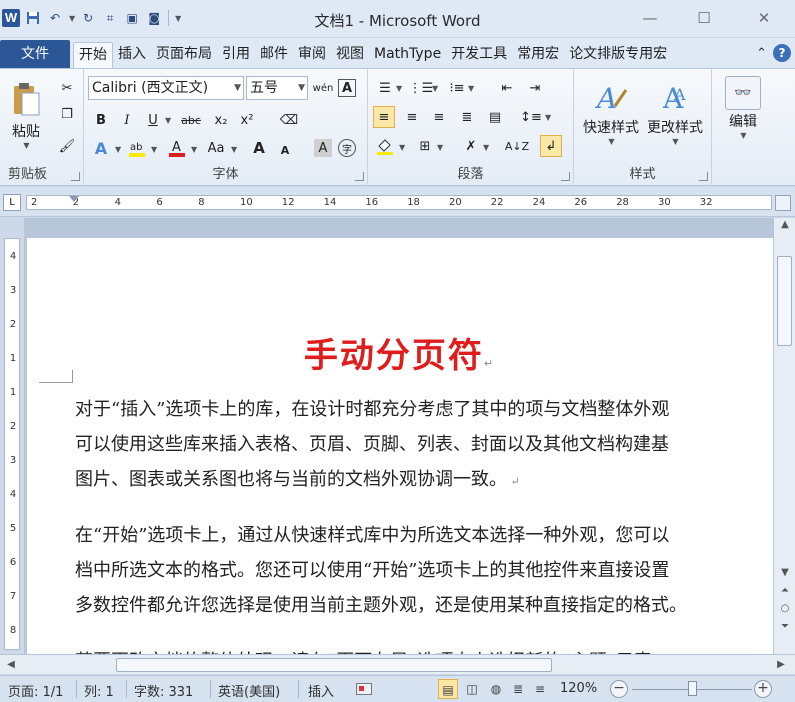 The image size is (795, 702). Describe the element at coordinates (93, 55) in the screenshot. I see `tab-0: 开始` at that location.